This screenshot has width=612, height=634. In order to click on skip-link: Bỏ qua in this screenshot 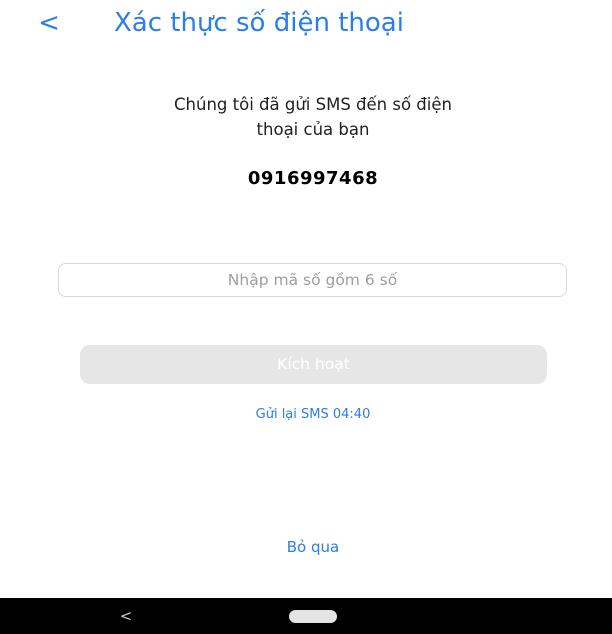, I will do `click(313, 547)`.